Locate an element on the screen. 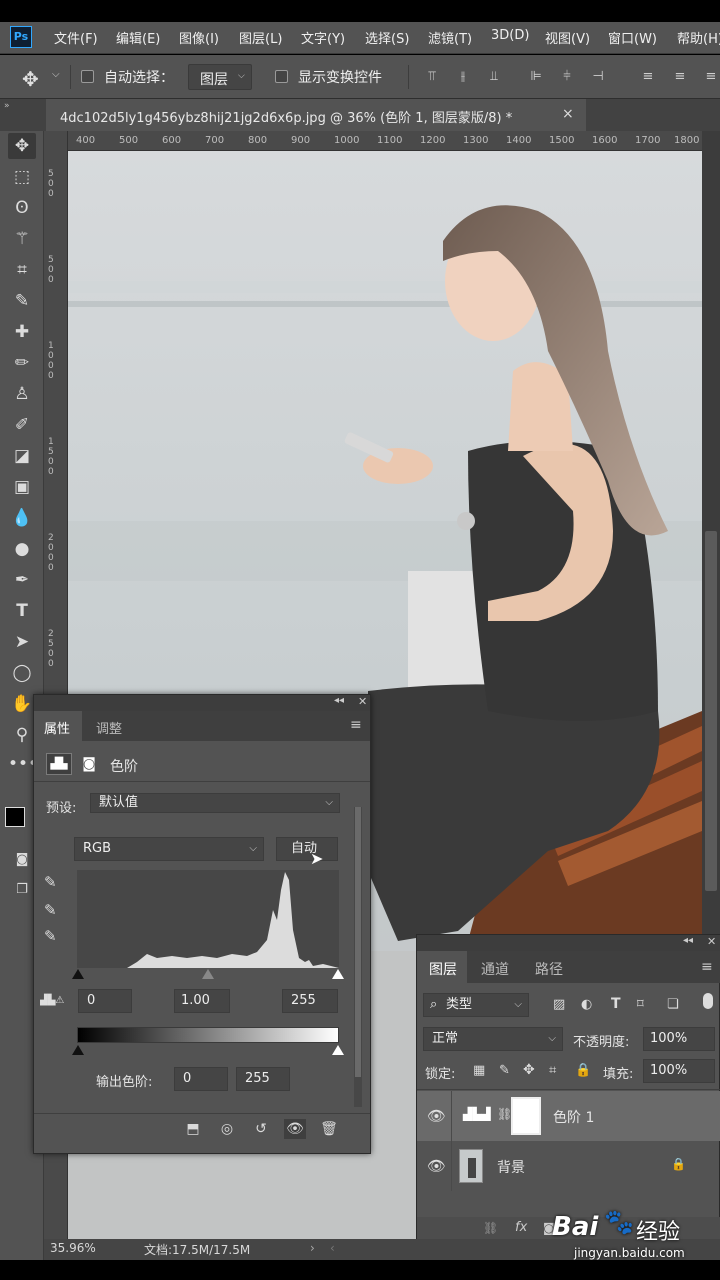 The width and height of the screenshot is (720, 1280). layer-mask-thumbnail is located at coordinates (526, 1116).